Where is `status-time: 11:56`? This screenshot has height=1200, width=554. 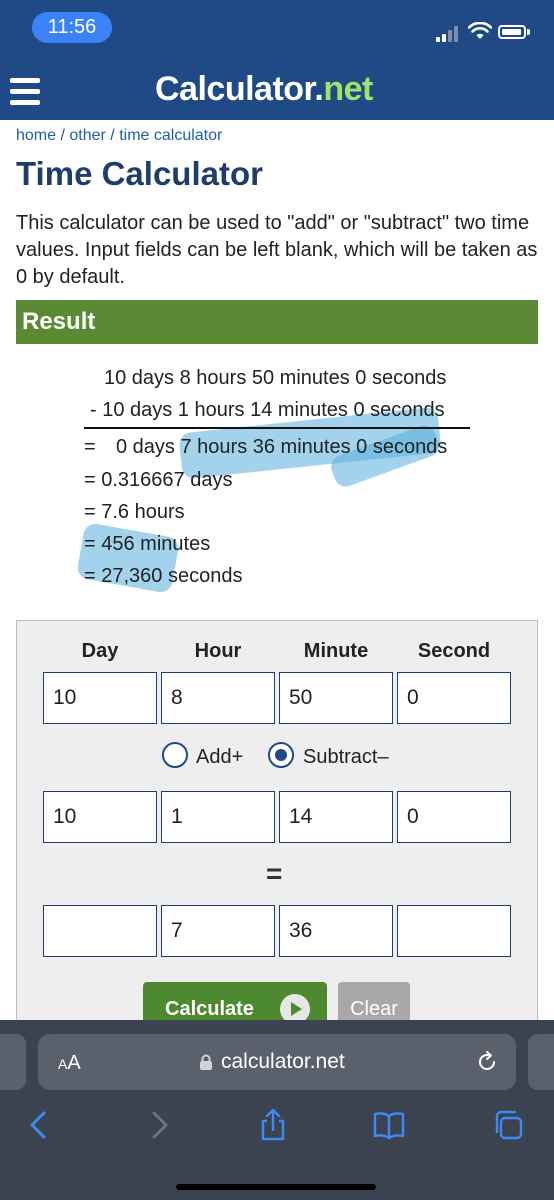
status-time: 11:56 is located at coordinates (72, 27).